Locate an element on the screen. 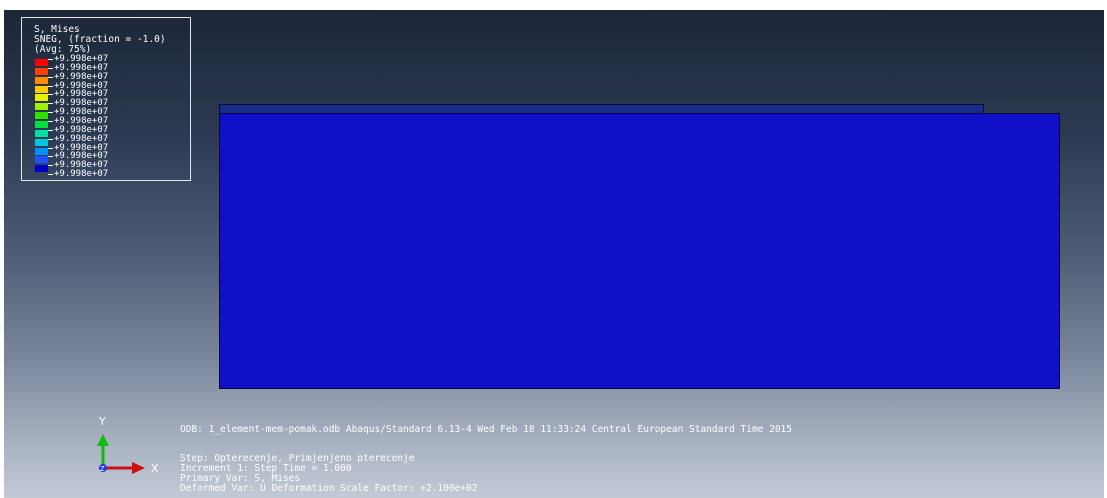 This screenshot has width=1107, height=498. x-axis-arrowhead is located at coordinates (138, 468).